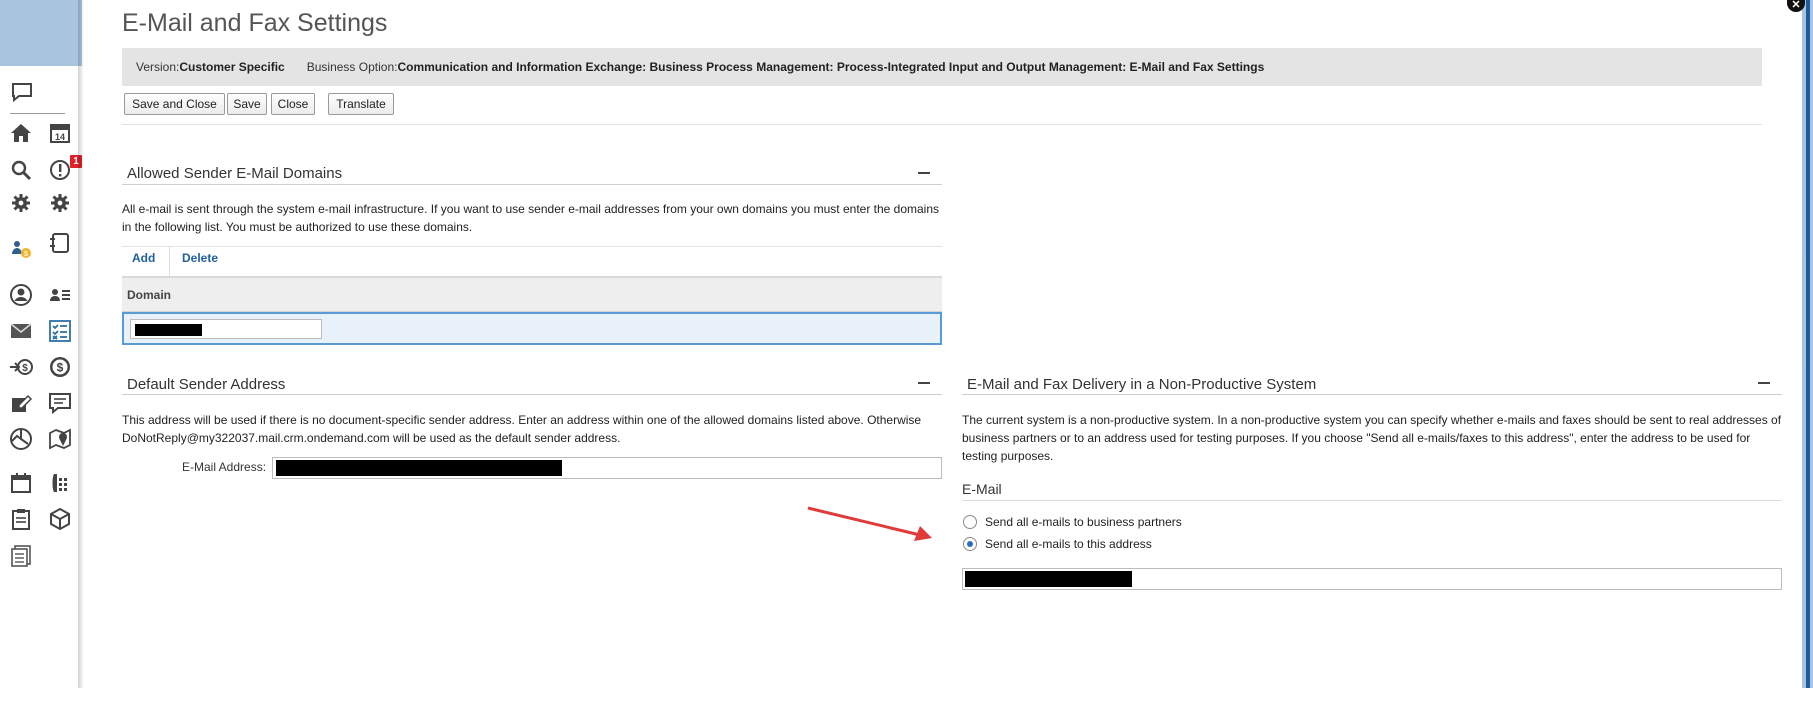 The image size is (1813, 721). I want to click on email-heading-divider, so click(1372, 500).